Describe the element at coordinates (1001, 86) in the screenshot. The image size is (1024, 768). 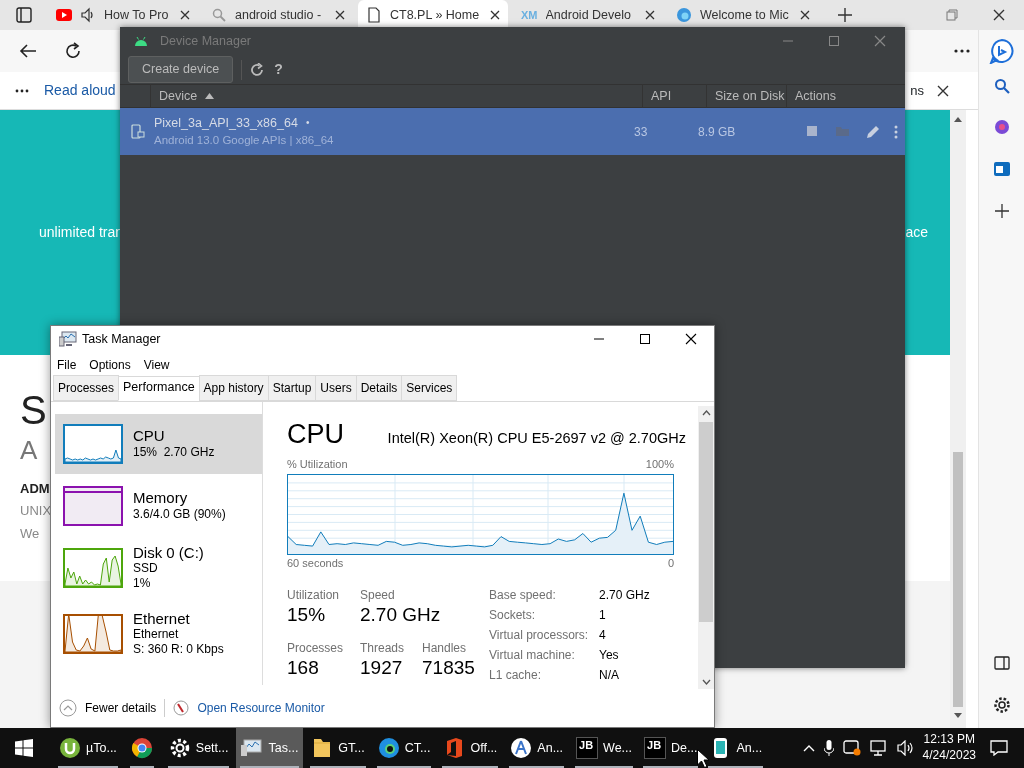
I see `search-icon` at that location.